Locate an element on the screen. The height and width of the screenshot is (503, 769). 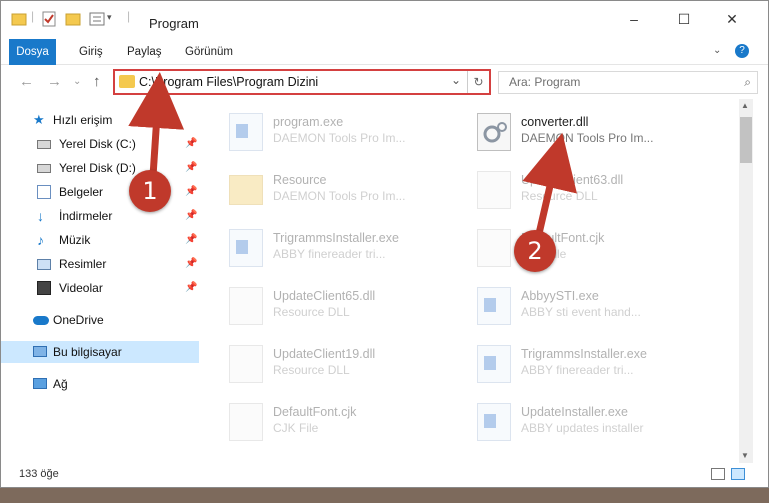
download-arrow-icon: ↓ is located at coordinates (40, 216).